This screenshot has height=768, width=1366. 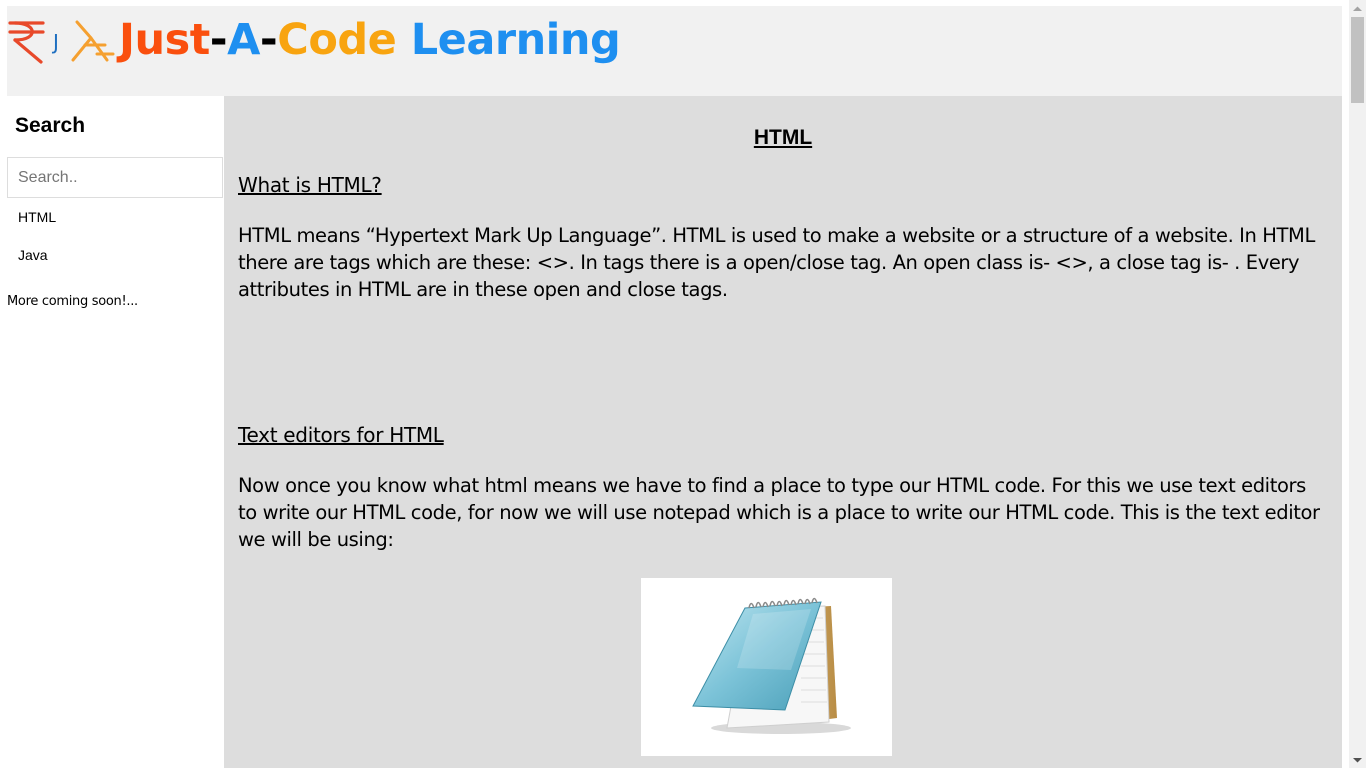 What do you see at coordinates (268, 40) in the screenshot?
I see `brand-part-dash-2: -` at bounding box center [268, 40].